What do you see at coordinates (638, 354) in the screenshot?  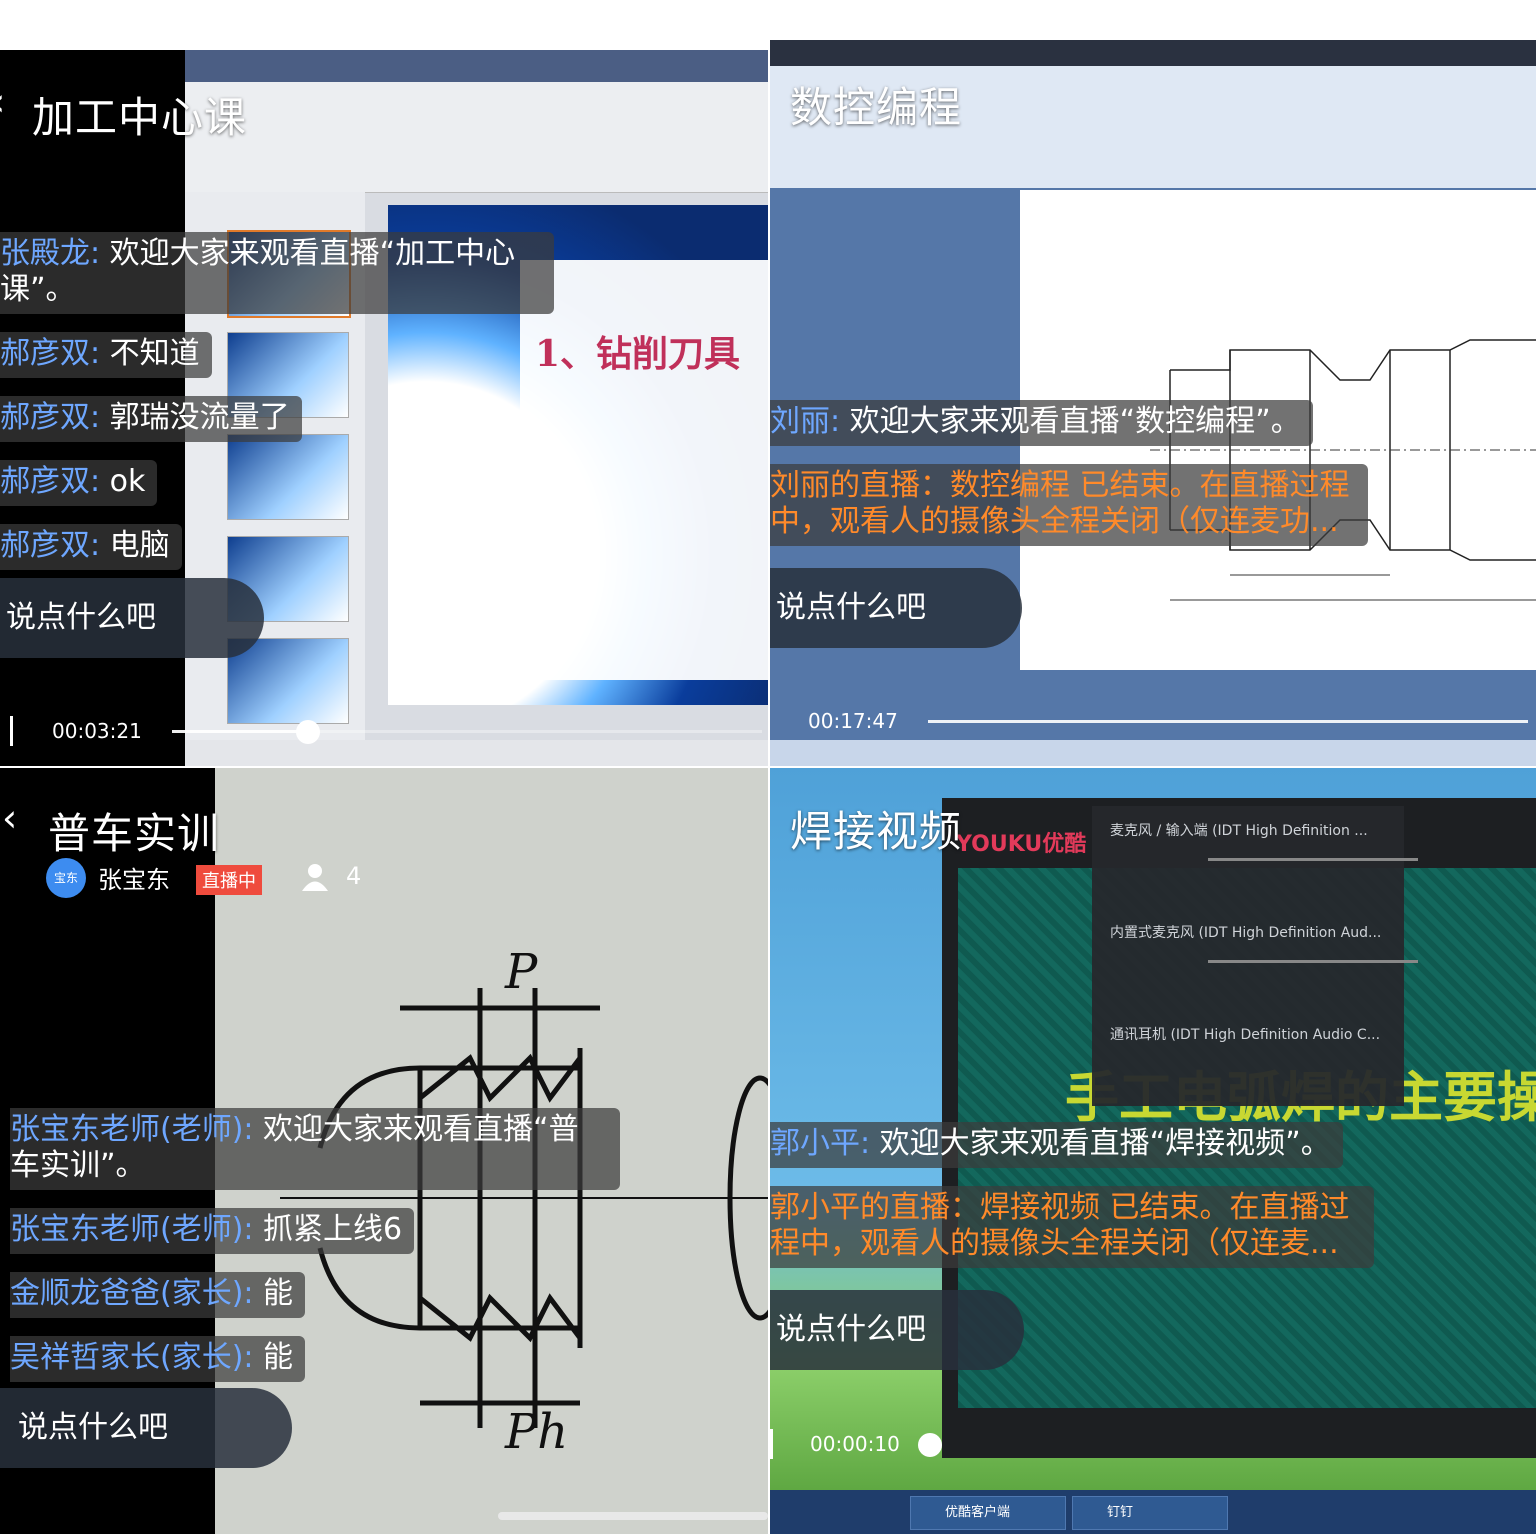 I see `slide-title: 1、钻削刀具` at bounding box center [638, 354].